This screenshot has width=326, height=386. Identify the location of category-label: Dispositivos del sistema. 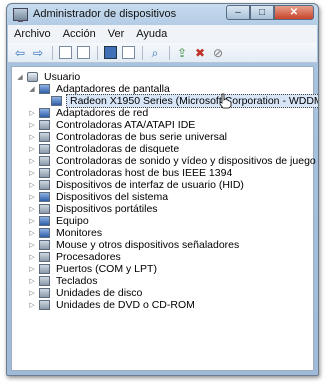
(112, 197).